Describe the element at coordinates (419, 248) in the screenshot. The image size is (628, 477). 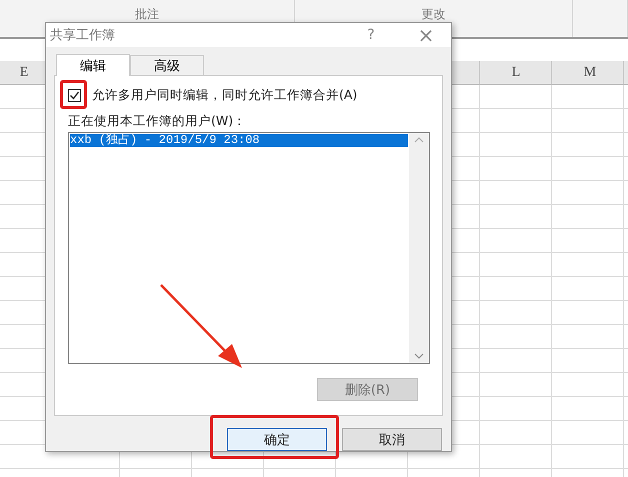
I see `scrollbar` at that location.